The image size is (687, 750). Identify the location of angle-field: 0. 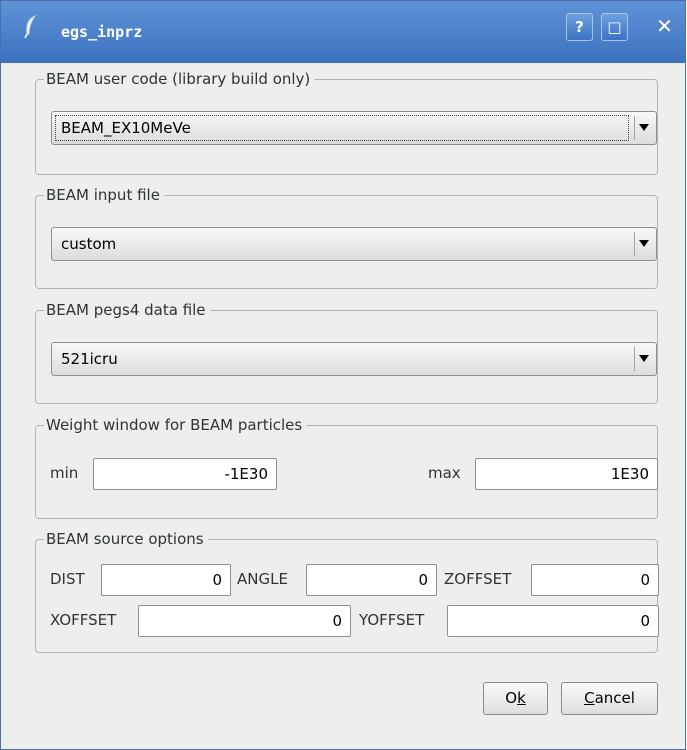
(371, 580).